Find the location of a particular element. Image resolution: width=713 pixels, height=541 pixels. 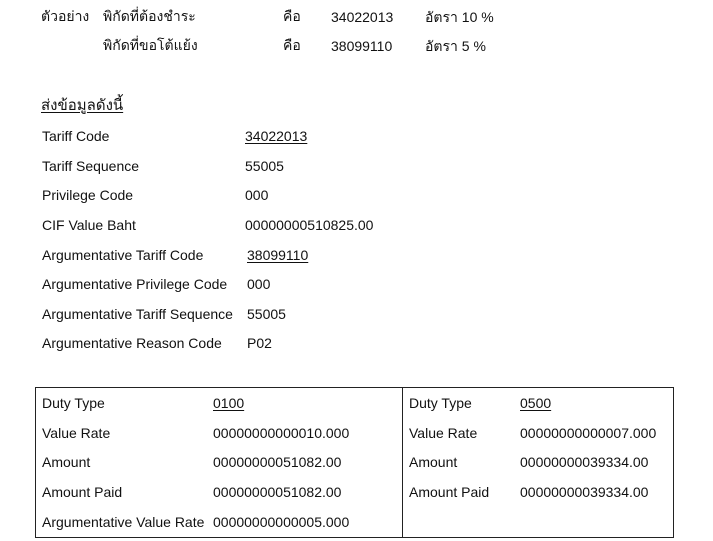

duty-left-label-duty-type: Duty Type is located at coordinates (73, 403).